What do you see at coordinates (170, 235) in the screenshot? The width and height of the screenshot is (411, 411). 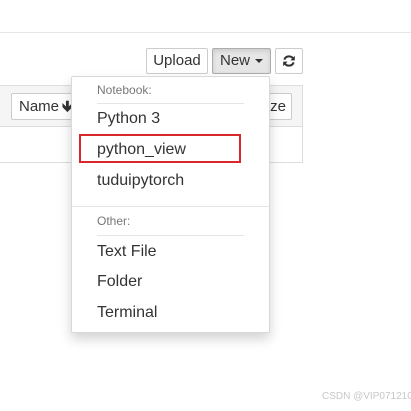 I see `other-header-rule` at bounding box center [170, 235].